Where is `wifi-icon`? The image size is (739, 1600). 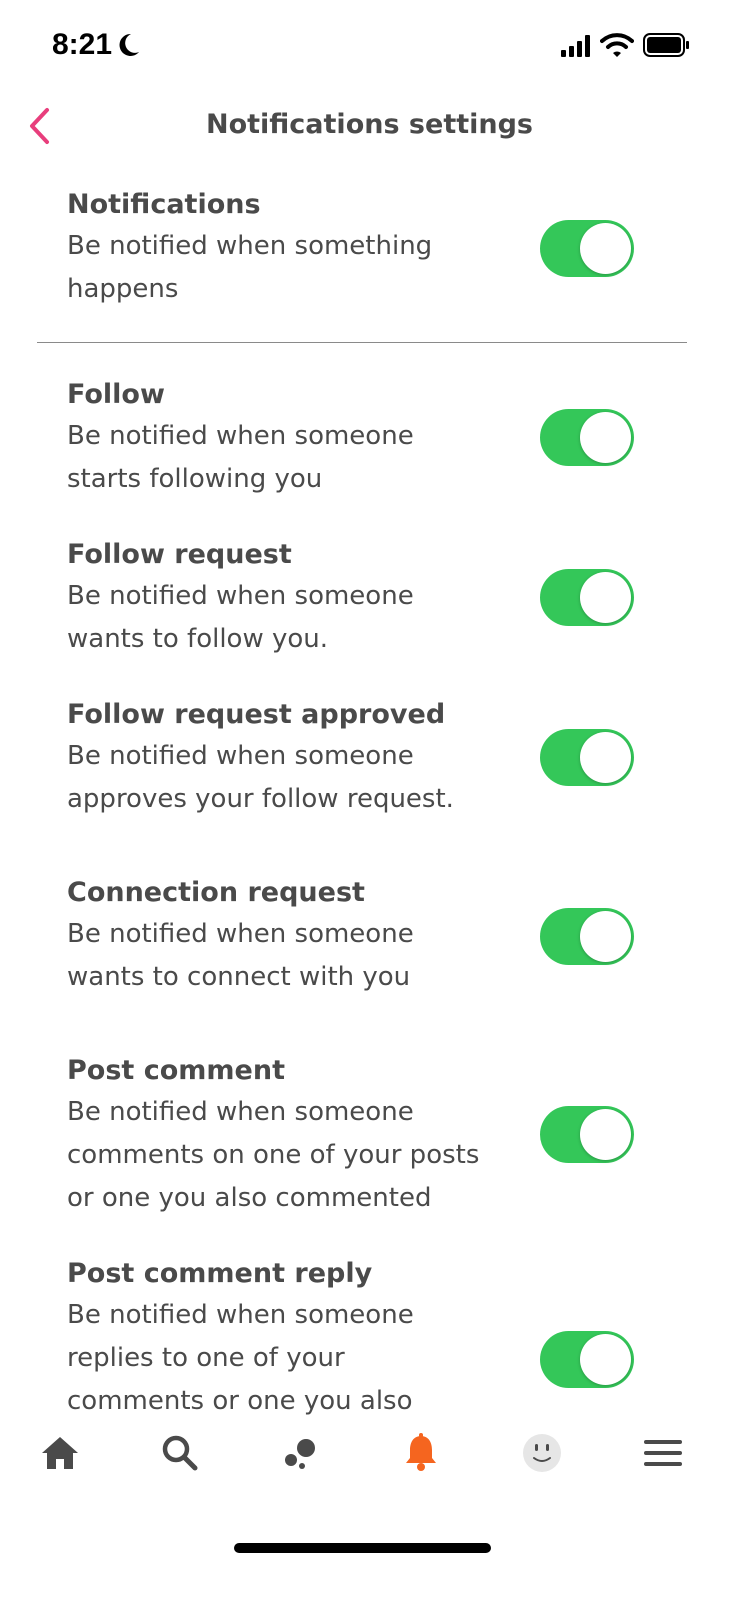
wifi-icon is located at coordinates (617, 47).